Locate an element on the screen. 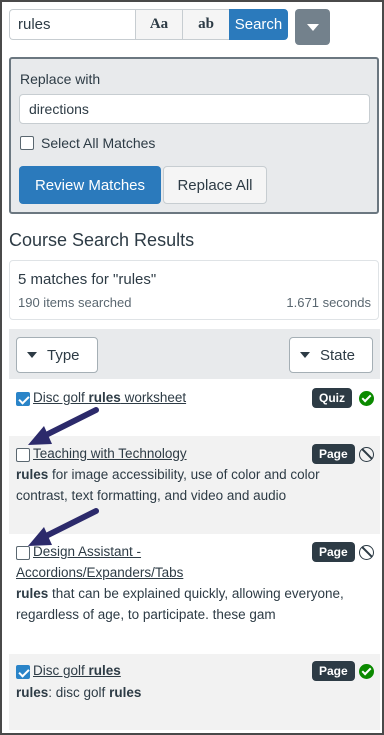  select-all-row: Select All Matches is located at coordinates (87, 143).